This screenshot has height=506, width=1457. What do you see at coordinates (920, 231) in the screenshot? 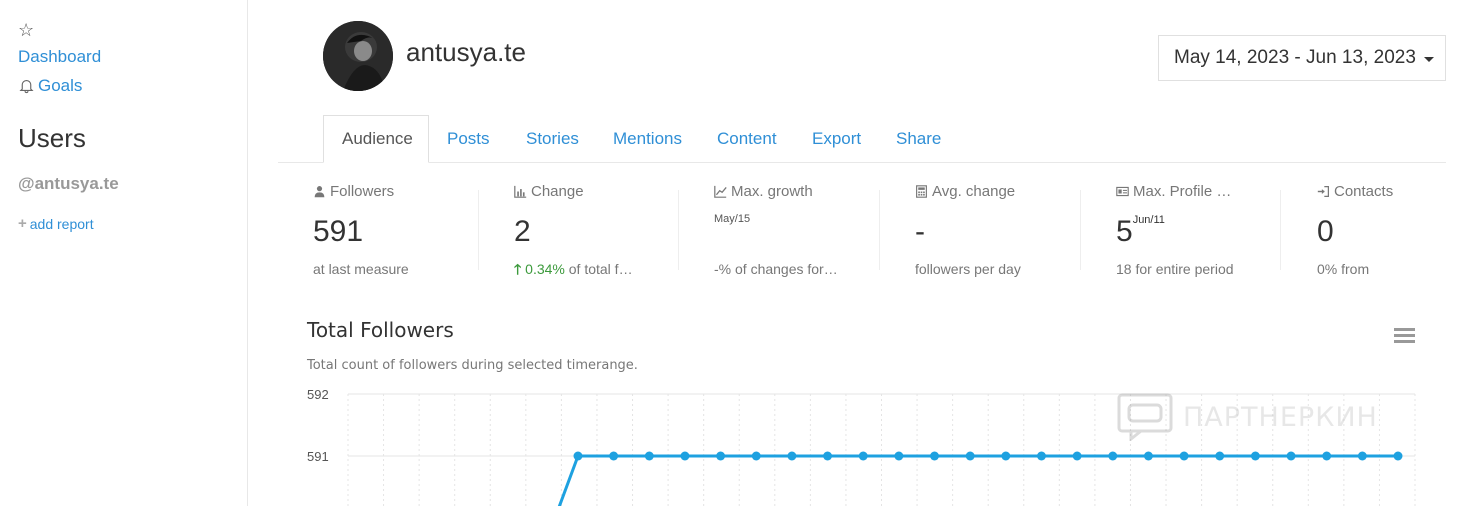
I see `stat-avg-change-value: -` at bounding box center [920, 231].